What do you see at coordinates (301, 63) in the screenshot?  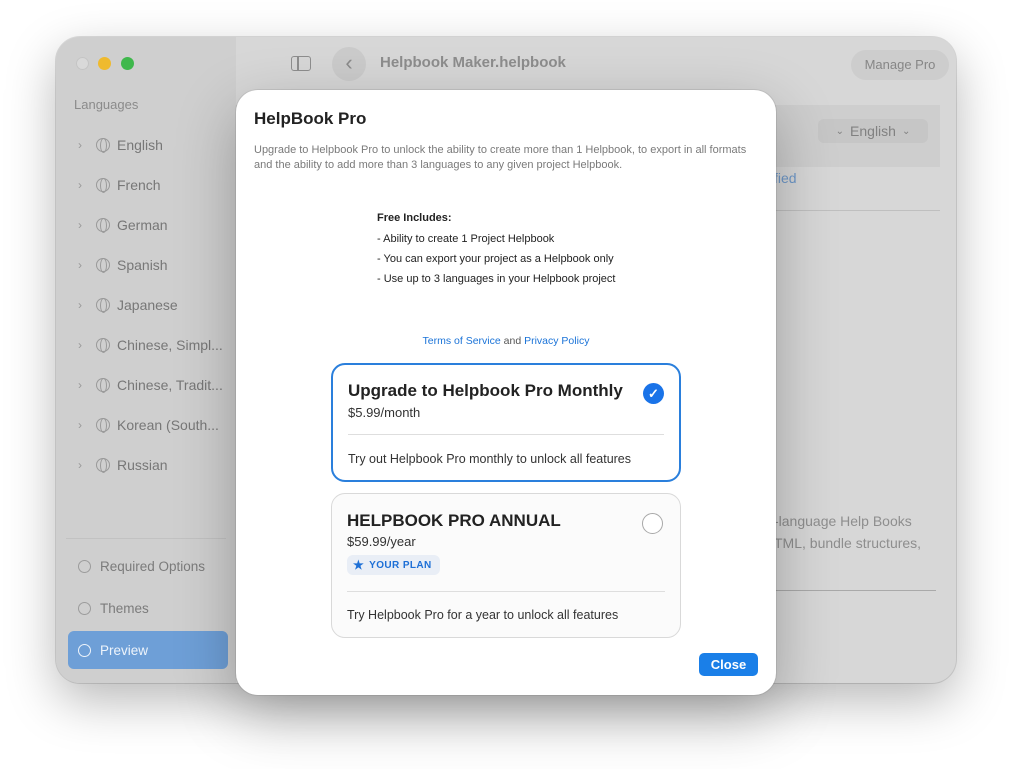 I see `sidebar-toggle-icon` at bounding box center [301, 63].